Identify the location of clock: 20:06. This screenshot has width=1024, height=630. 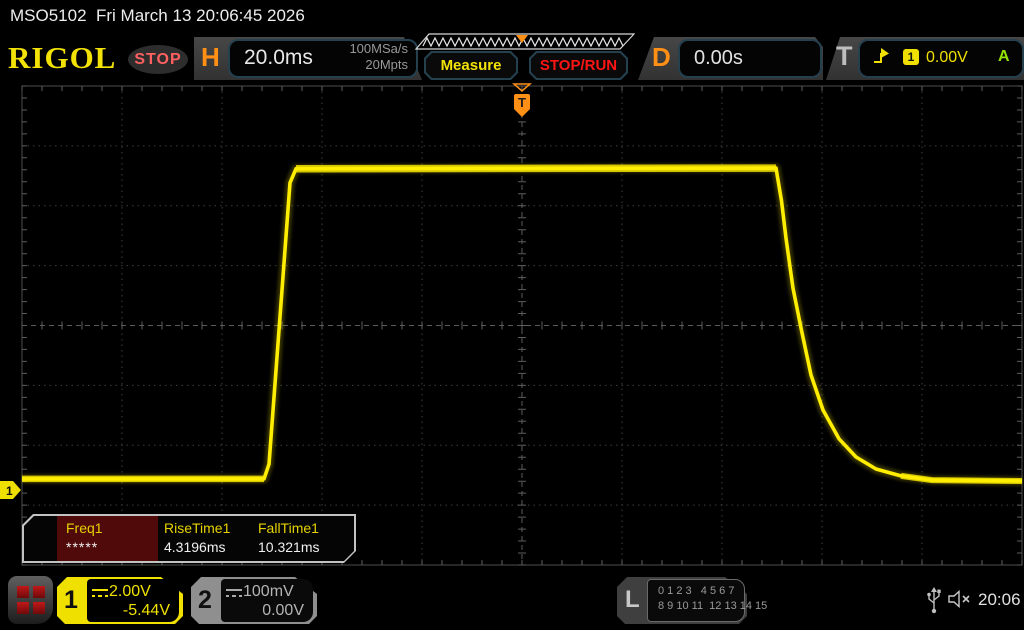
(999, 599).